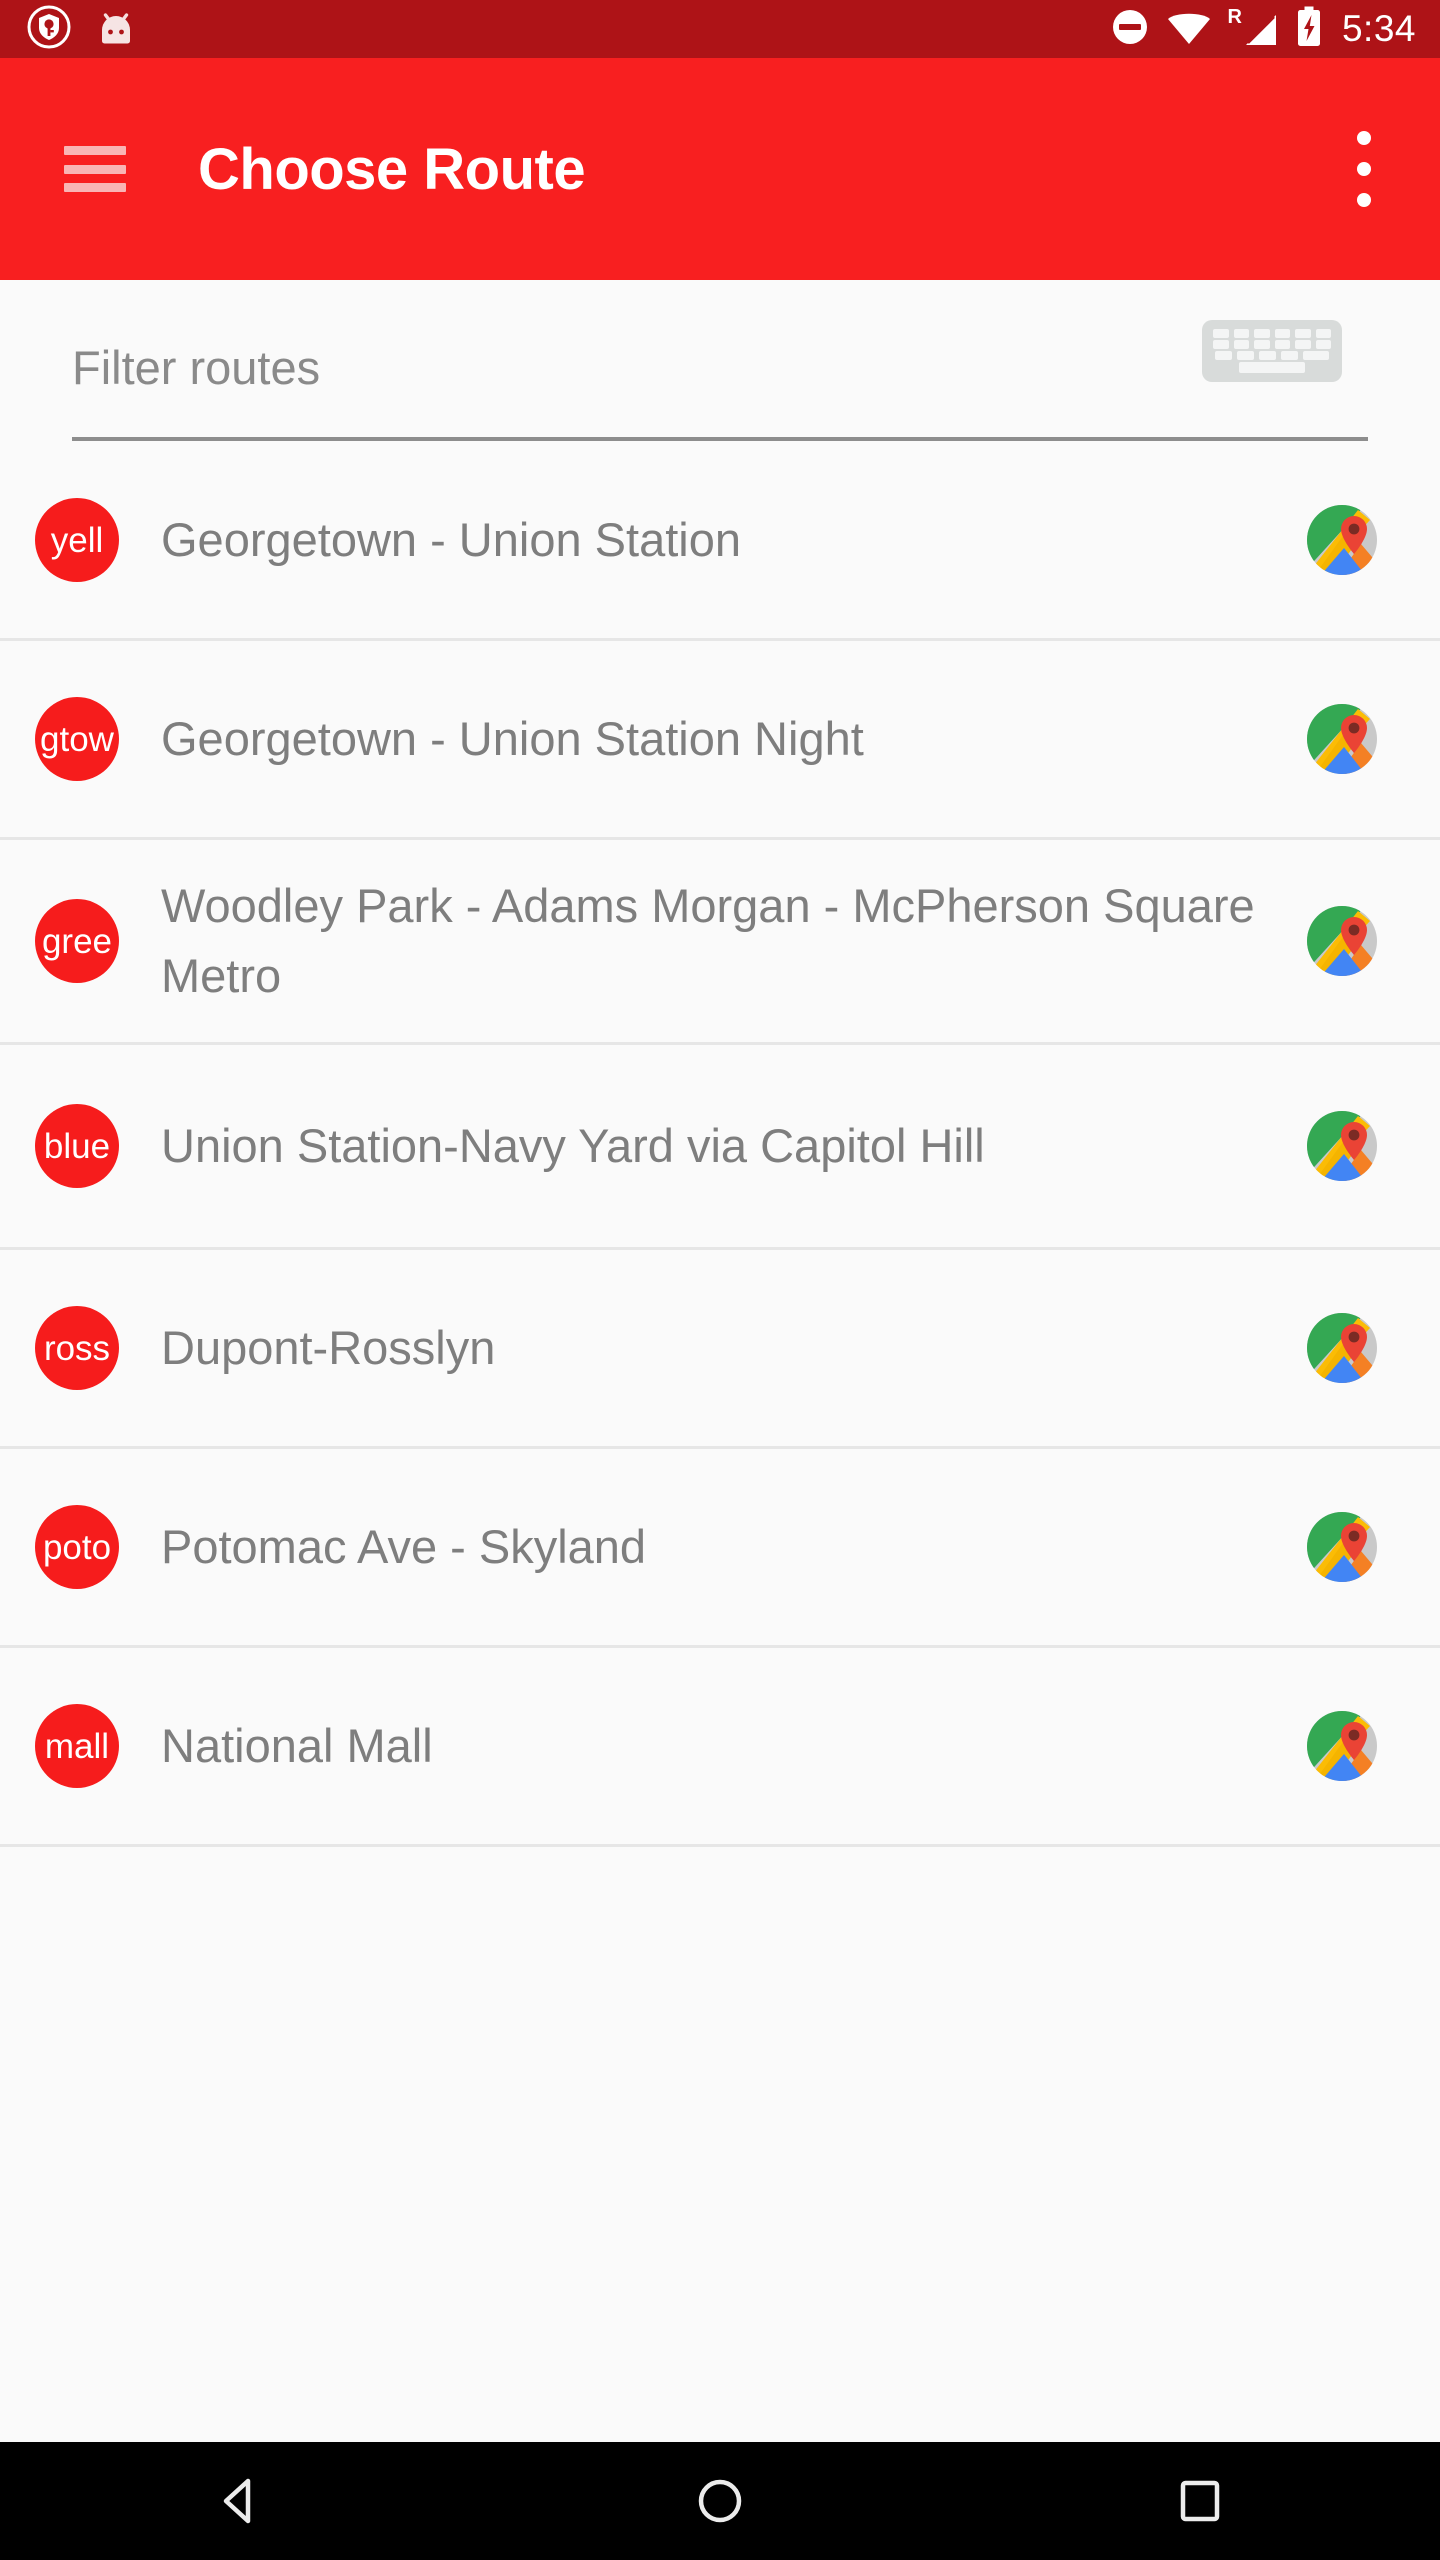  What do you see at coordinates (297, 1745) in the screenshot?
I see `route-name: National Mall` at bounding box center [297, 1745].